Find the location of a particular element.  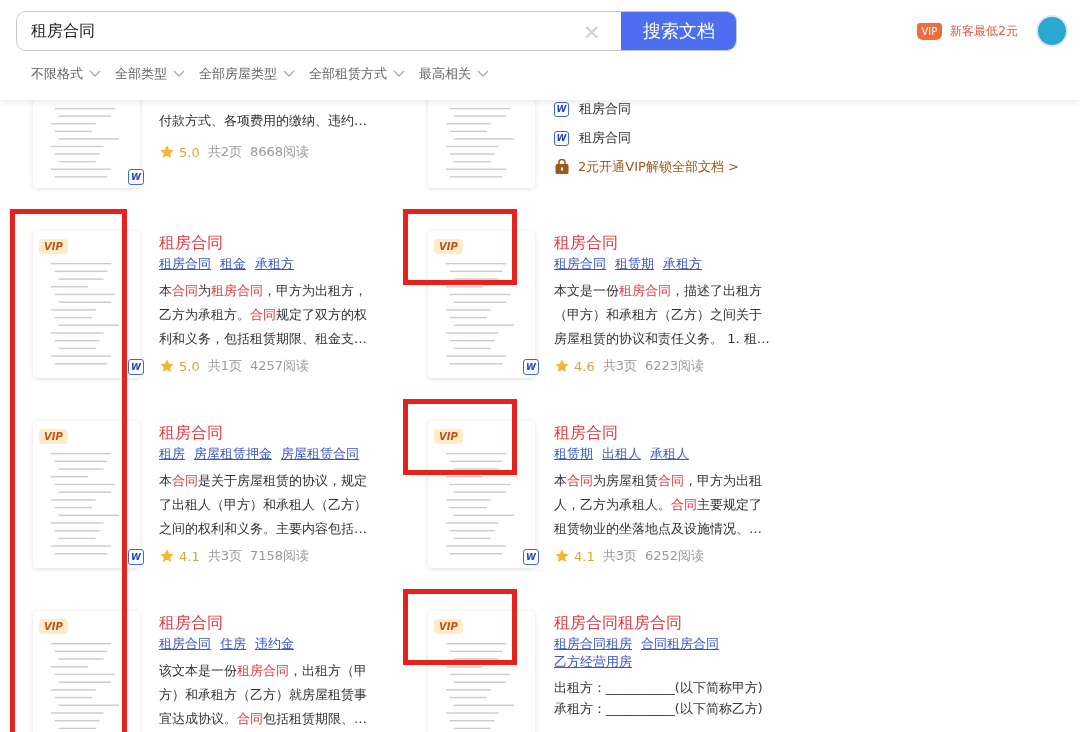

read-count: 7158阅读 is located at coordinates (279, 556).